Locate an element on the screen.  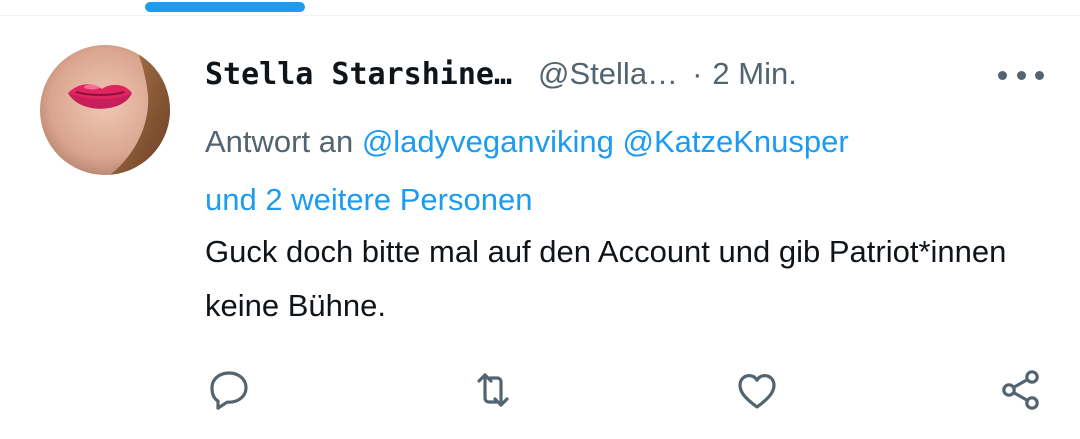
reply-prefix: Antwort an is located at coordinates (279, 141).